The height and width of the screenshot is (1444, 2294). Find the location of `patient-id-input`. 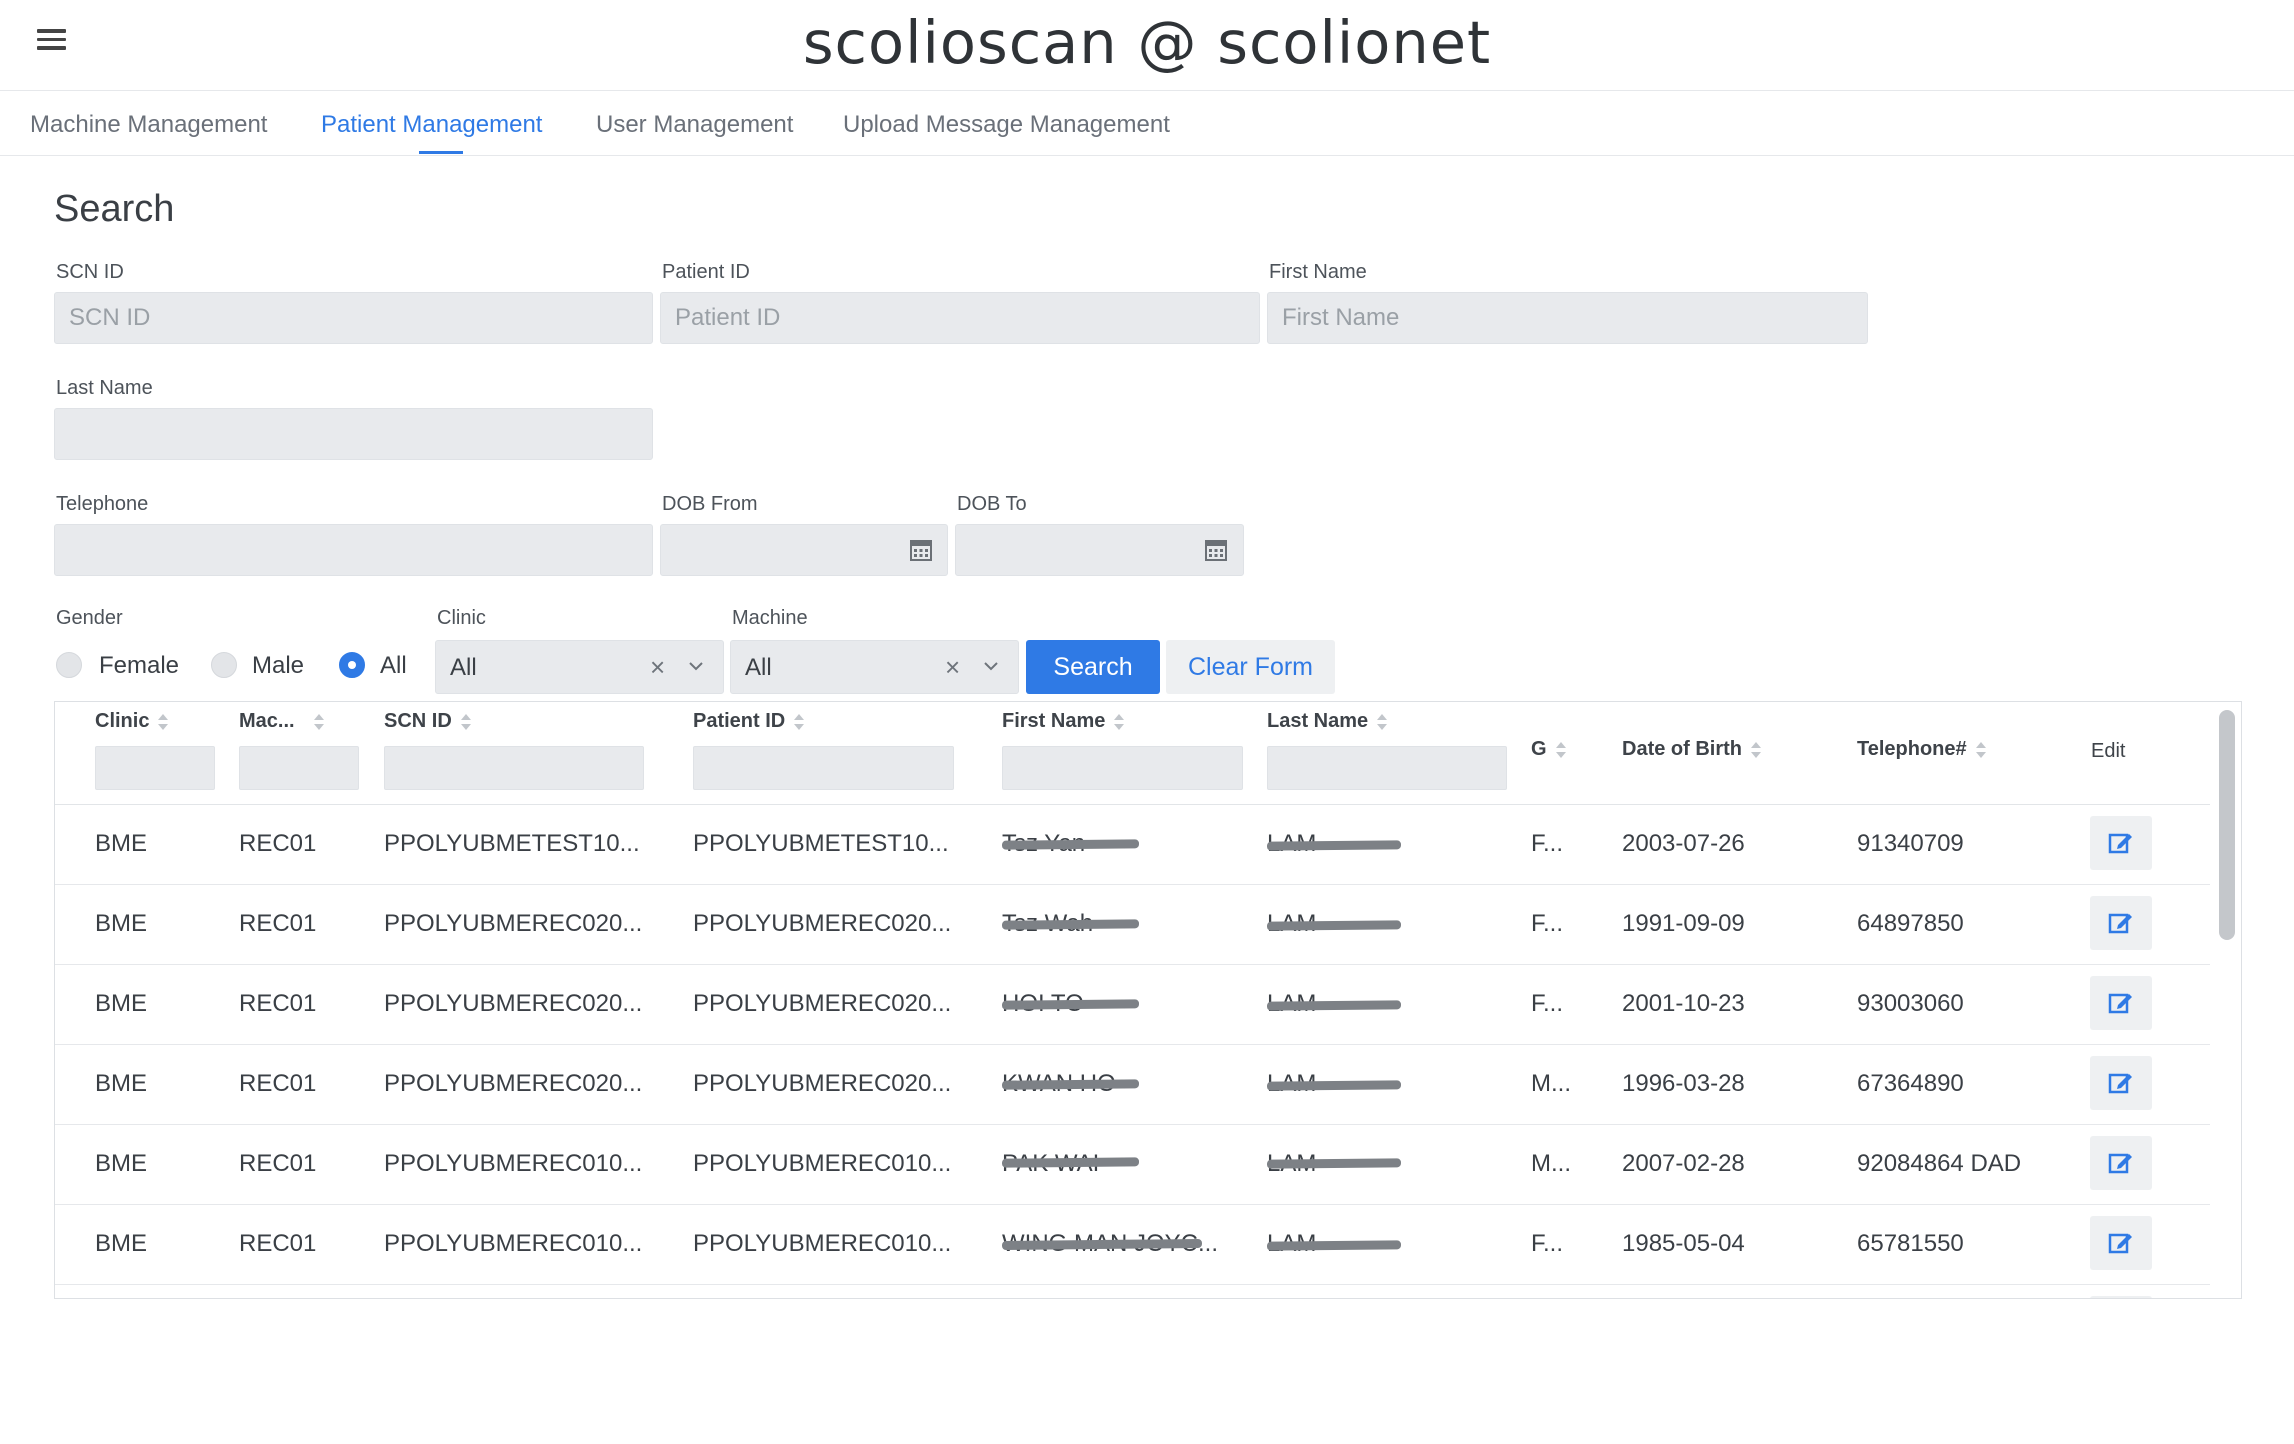

patient-id-input is located at coordinates (960, 318).